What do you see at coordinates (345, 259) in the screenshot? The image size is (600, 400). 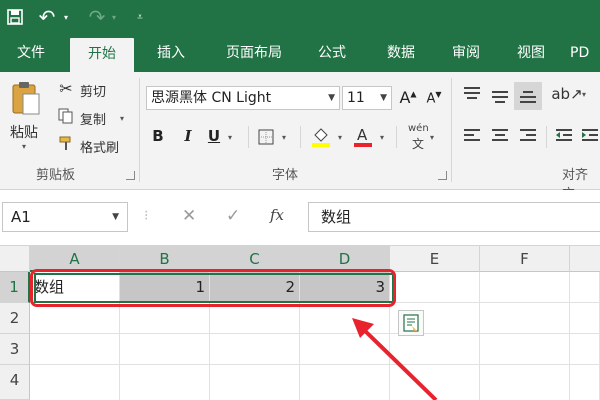 I see `column-header-d: D` at bounding box center [345, 259].